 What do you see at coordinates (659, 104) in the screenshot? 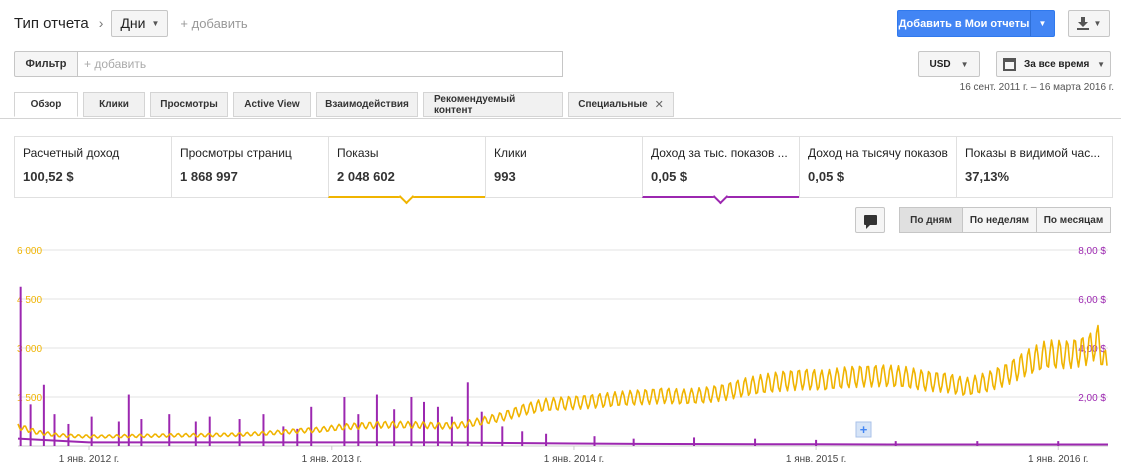
I see `close-icon: ✕` at bounding box center [659, 104].